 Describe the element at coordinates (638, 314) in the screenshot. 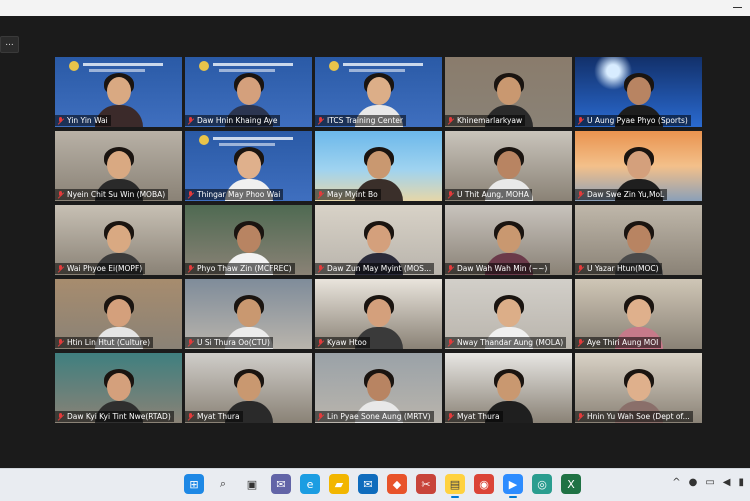

I see `participant-tile: Aye Thiri Aung MOI` at that location.